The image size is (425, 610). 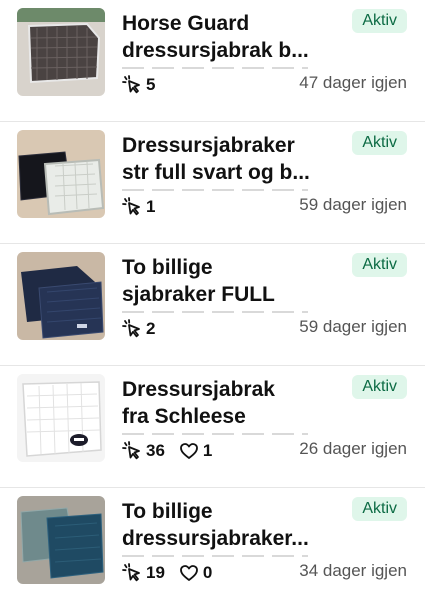 I want to click on click-count: 19, so click(x=155, y=572).